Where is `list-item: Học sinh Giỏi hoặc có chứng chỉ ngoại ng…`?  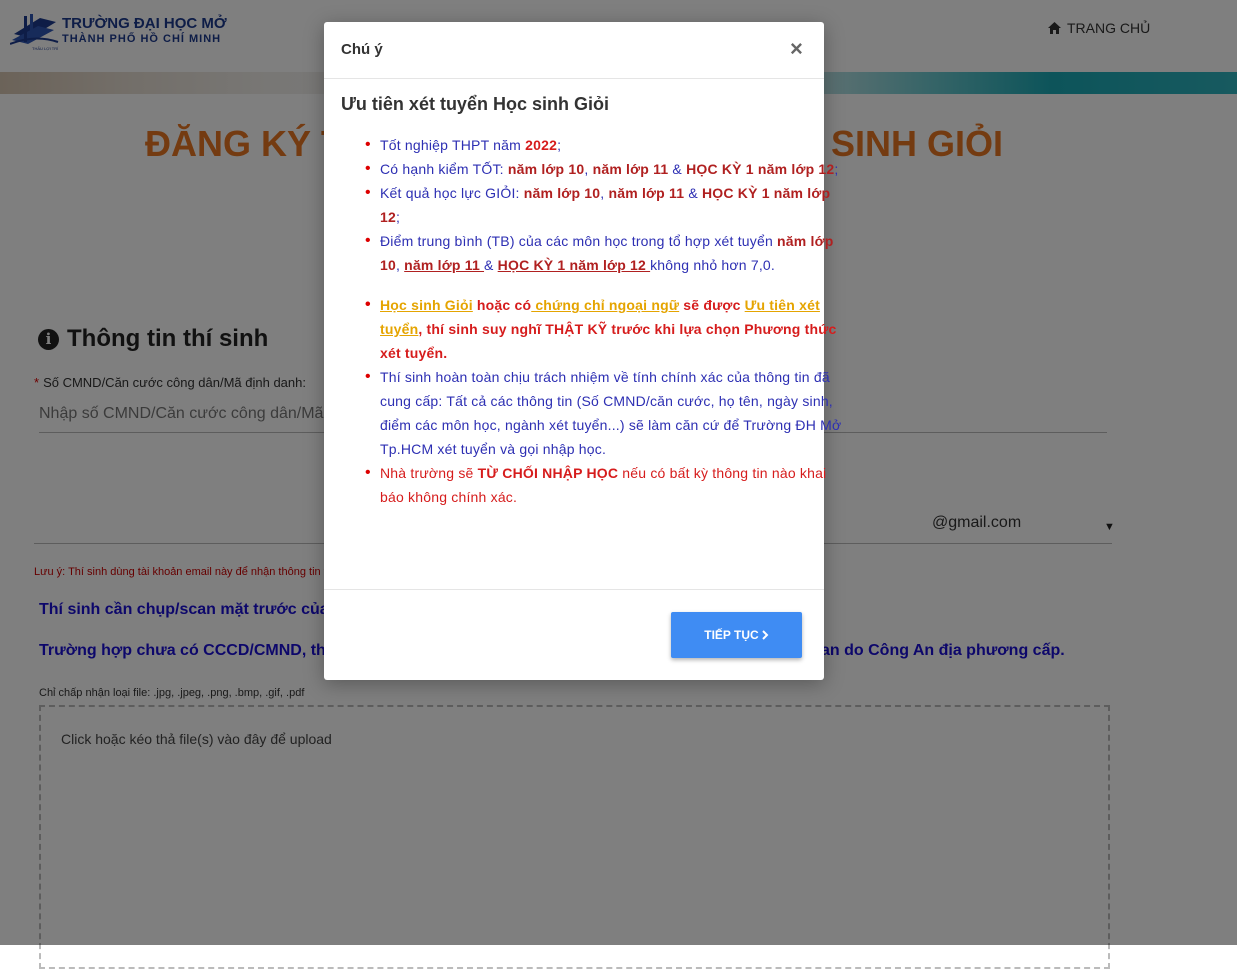 list-item: Học sinh Giỏi hoặc có chứng chỉ ngoại ng… is located at coordinates (607, 329).